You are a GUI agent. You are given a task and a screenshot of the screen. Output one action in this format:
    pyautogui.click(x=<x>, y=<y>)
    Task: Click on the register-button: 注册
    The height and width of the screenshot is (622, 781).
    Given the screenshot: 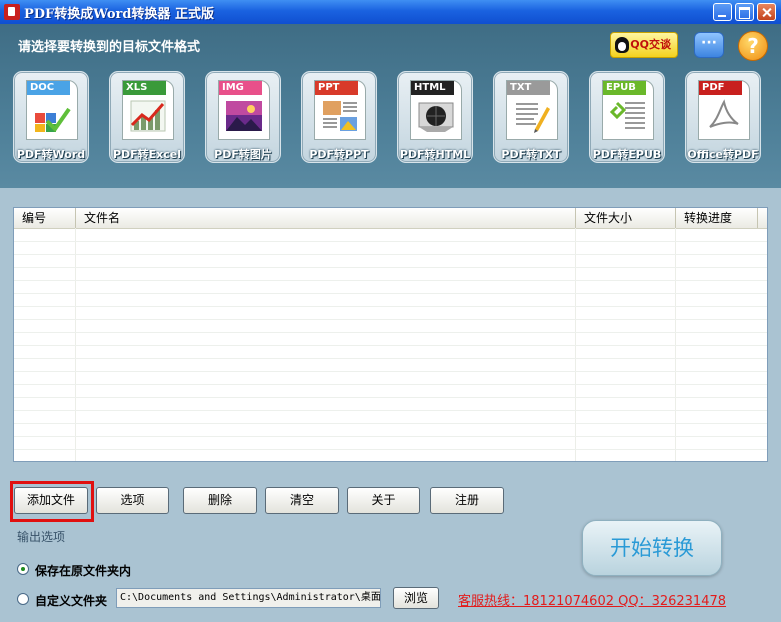 What is the action you would take?
    pyautogui.click(x=467, y=500)
    